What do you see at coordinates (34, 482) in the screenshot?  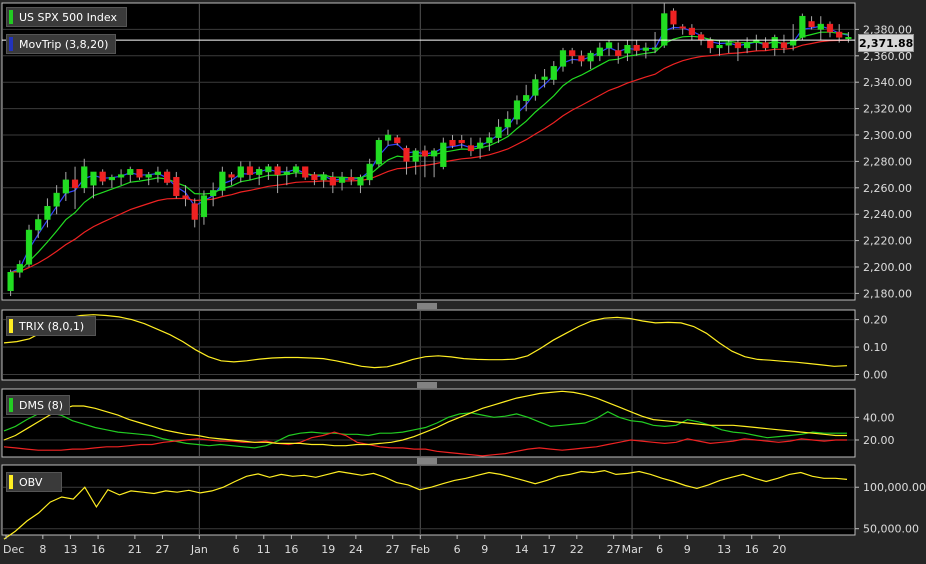 I see `legend-obv: OBV` at bounding box center [34, 482].